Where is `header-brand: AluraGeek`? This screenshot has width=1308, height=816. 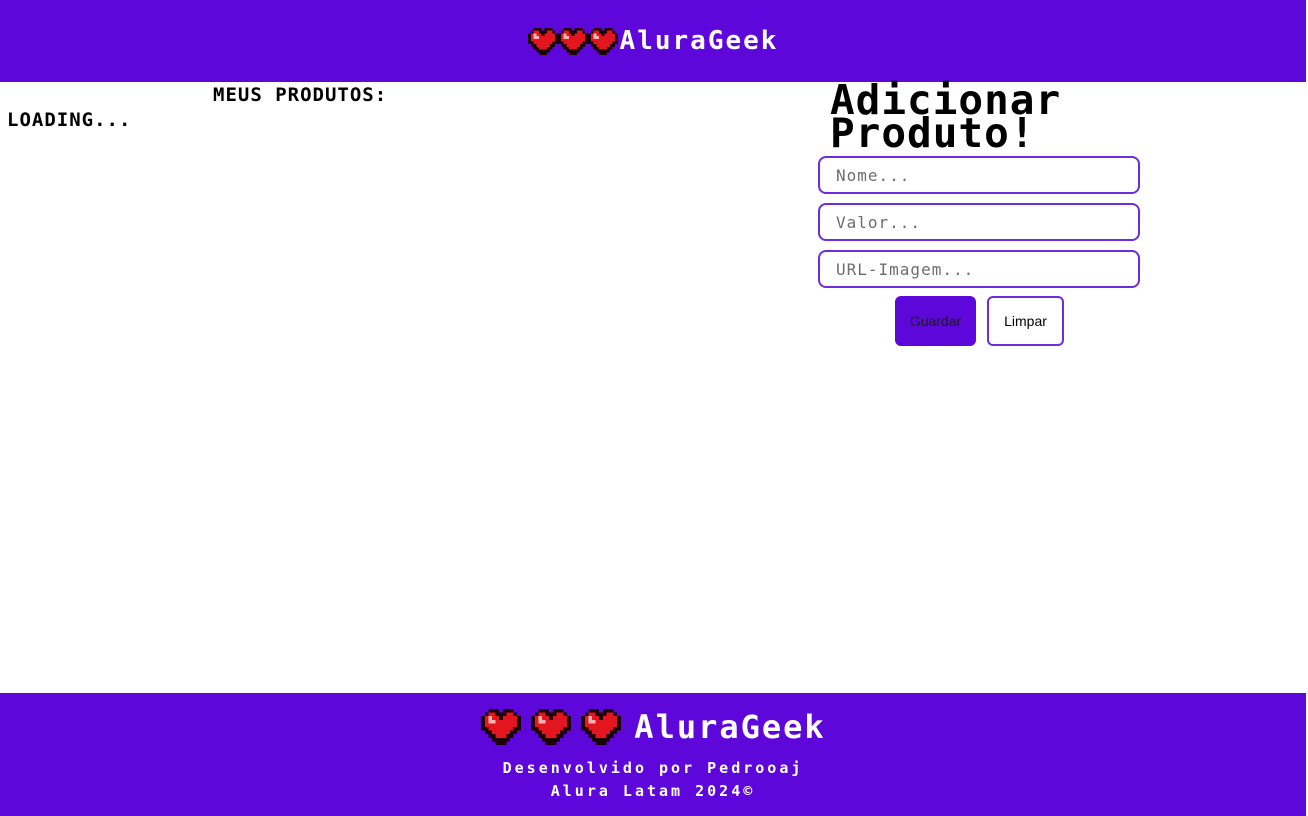
header-brand: AluraGeek is located at coordinates (653, 41).